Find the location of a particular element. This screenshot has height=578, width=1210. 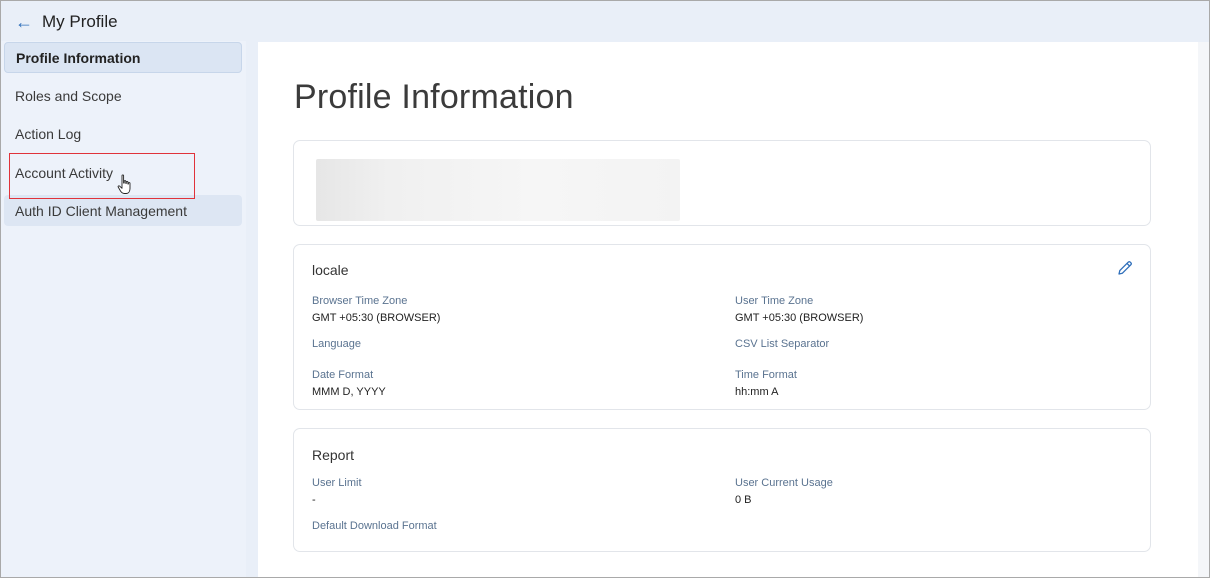

user-limit-value: - is located at coordinates (314, 500).